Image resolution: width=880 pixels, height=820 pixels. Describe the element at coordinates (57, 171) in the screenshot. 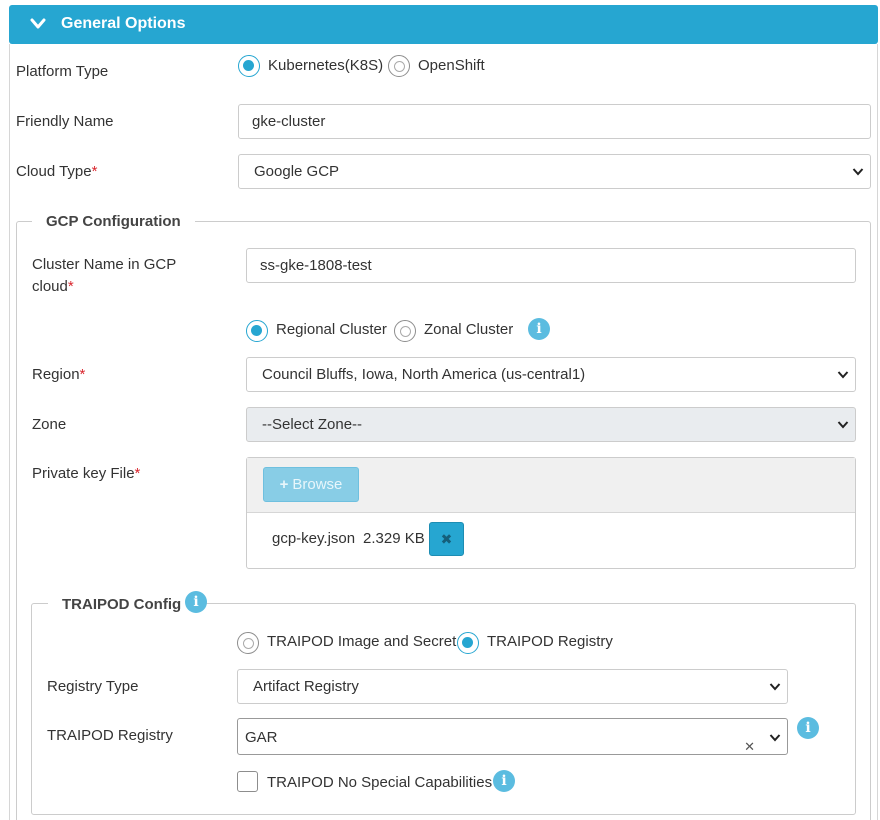

I see `cloud-type-label: Cloud Type*` at that location.